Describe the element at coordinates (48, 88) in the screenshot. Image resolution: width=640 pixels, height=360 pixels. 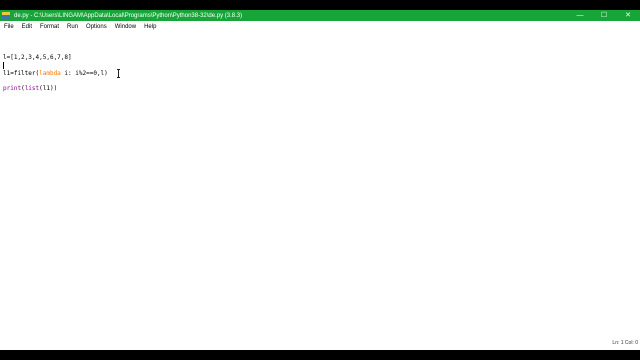
I see `code-text: (l1))` at that location.